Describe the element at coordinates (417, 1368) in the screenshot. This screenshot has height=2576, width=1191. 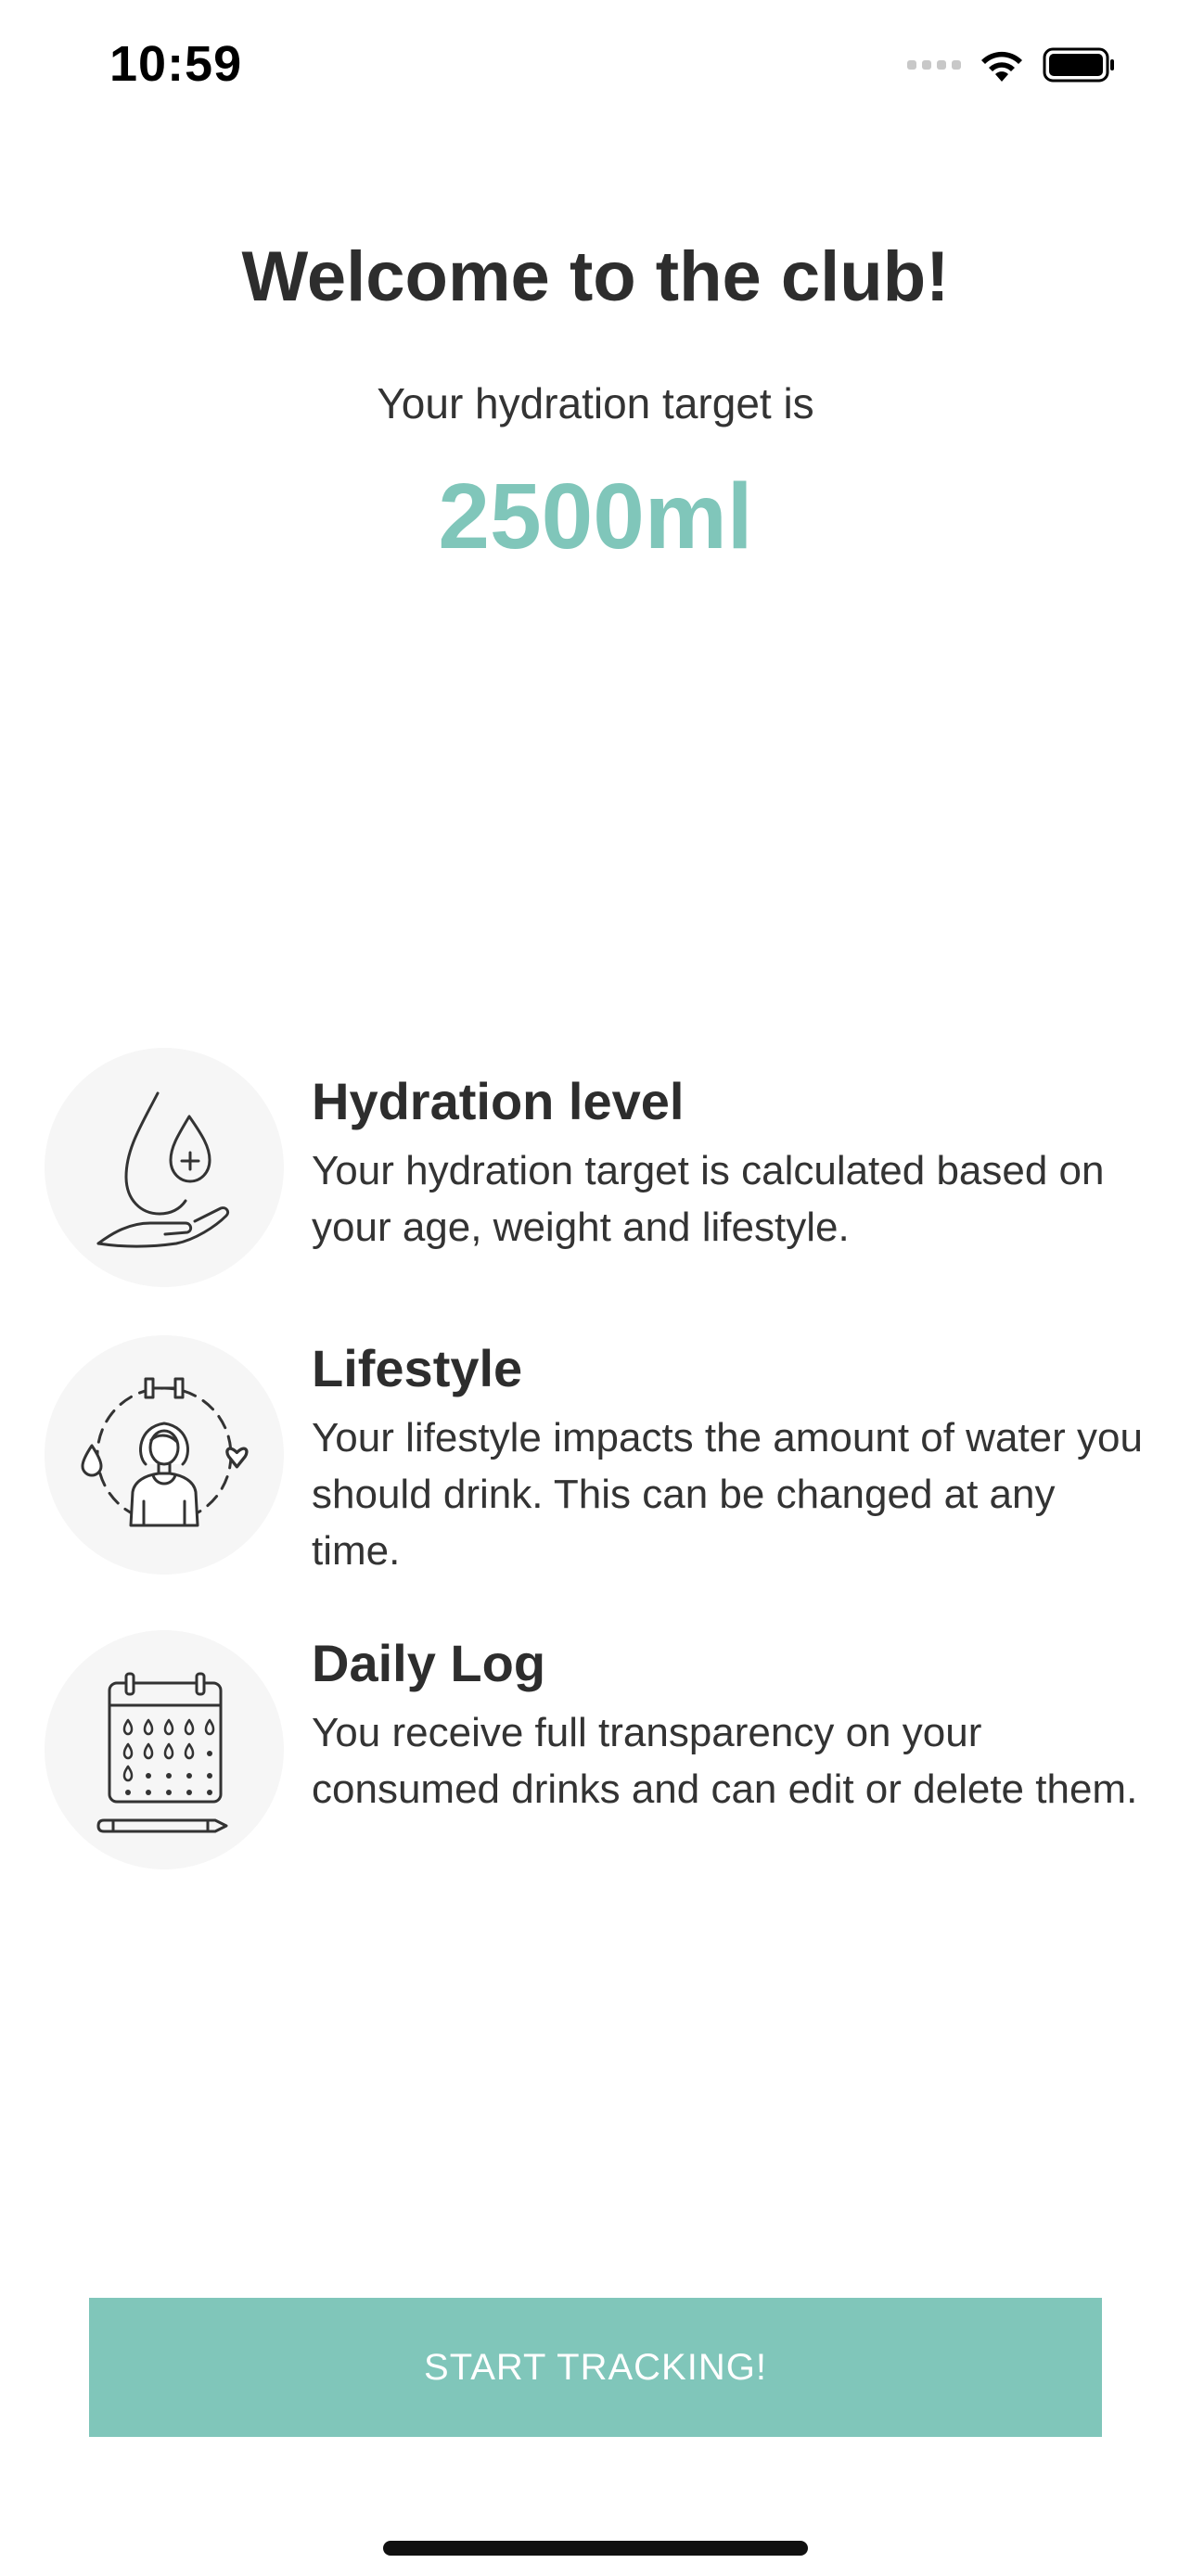
I see `feature-title: Lifestyle` at that location.